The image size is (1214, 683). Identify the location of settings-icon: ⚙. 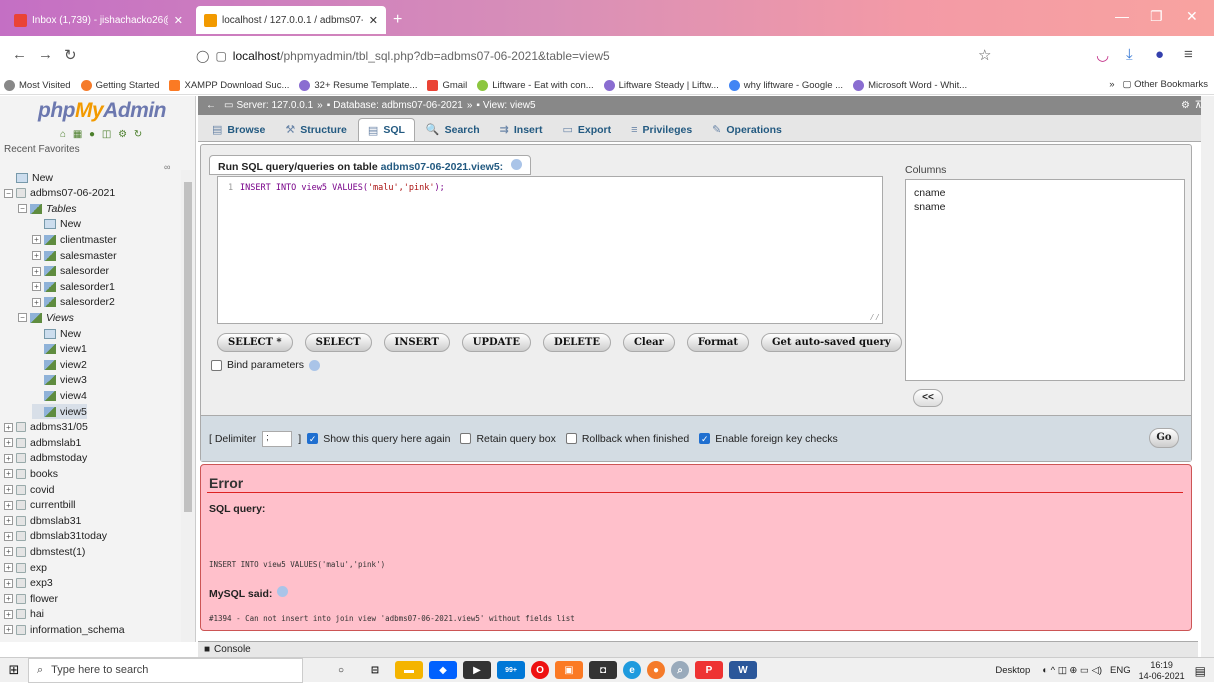
(1185, 105).